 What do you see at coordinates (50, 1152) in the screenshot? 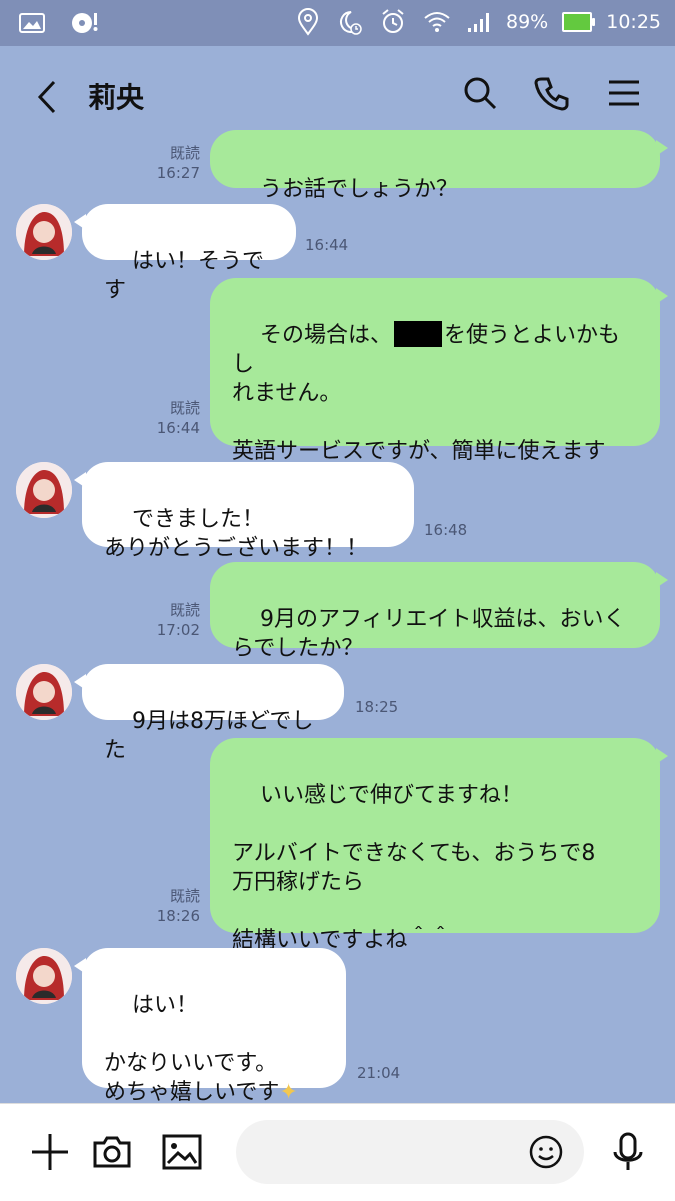
I see `plus-icon` at bounding box center [50, 1152].